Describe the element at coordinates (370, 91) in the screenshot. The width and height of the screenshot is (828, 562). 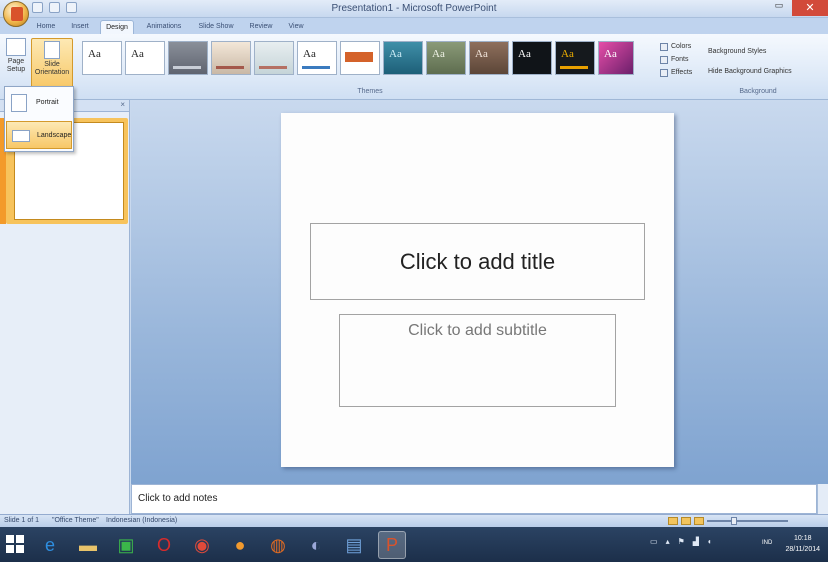
I see `themes-group-label: Themes` at that location.